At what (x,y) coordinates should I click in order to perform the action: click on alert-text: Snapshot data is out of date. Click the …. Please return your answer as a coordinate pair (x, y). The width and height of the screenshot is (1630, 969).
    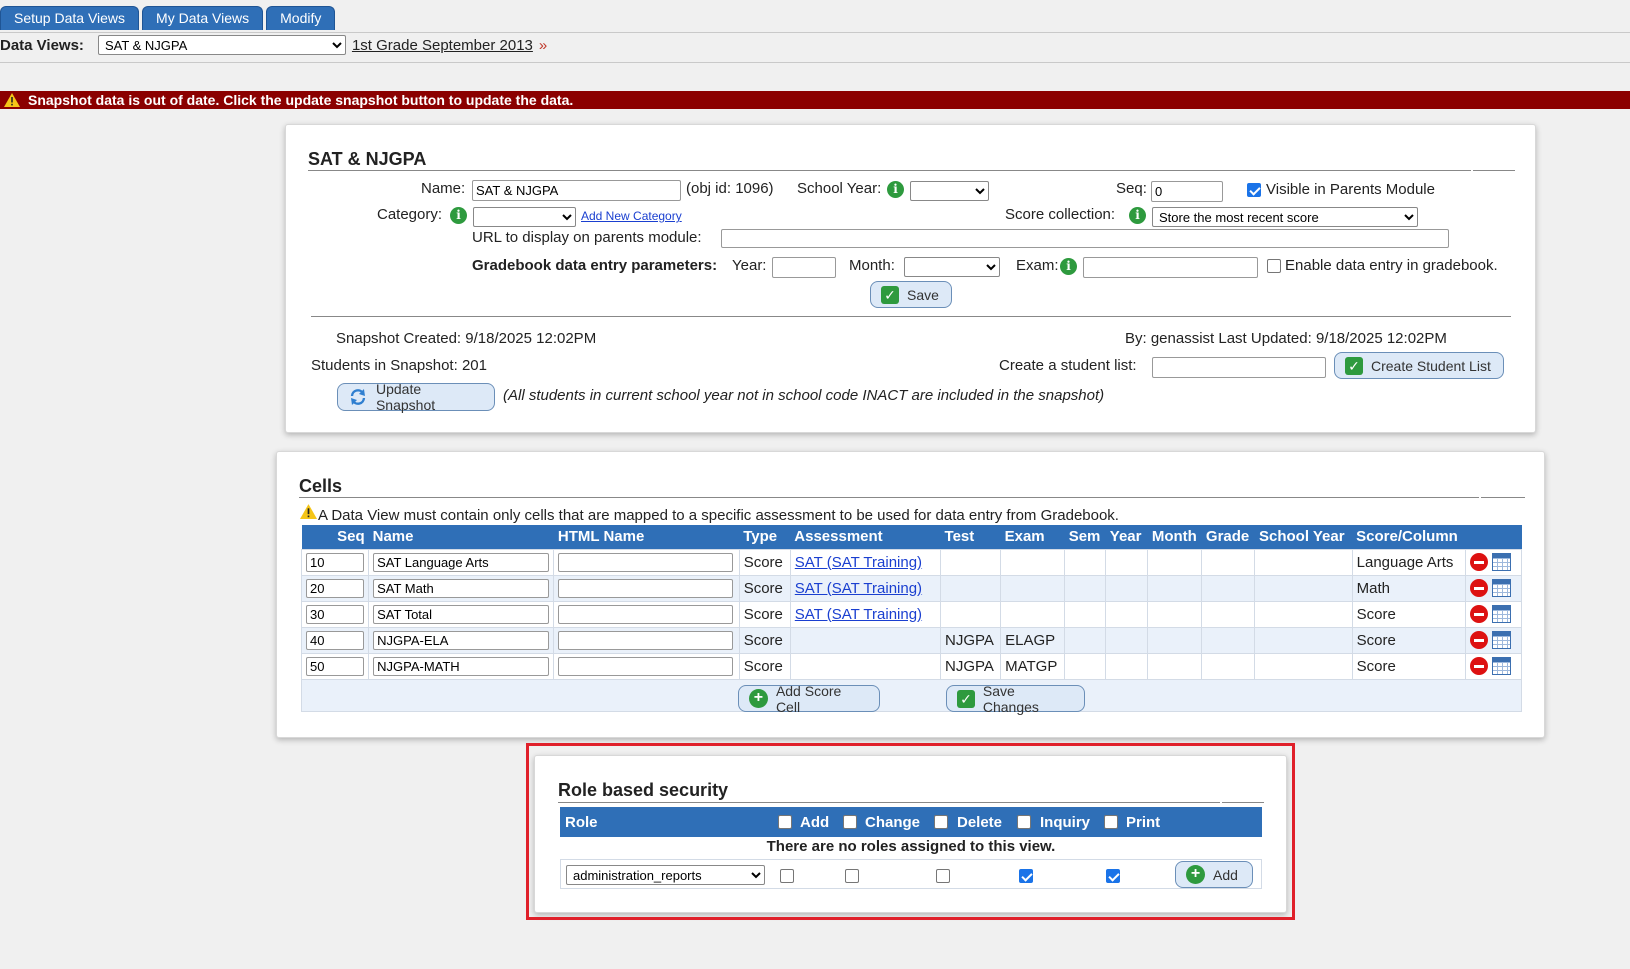
    Looking at the image, I should click on (301, 100).